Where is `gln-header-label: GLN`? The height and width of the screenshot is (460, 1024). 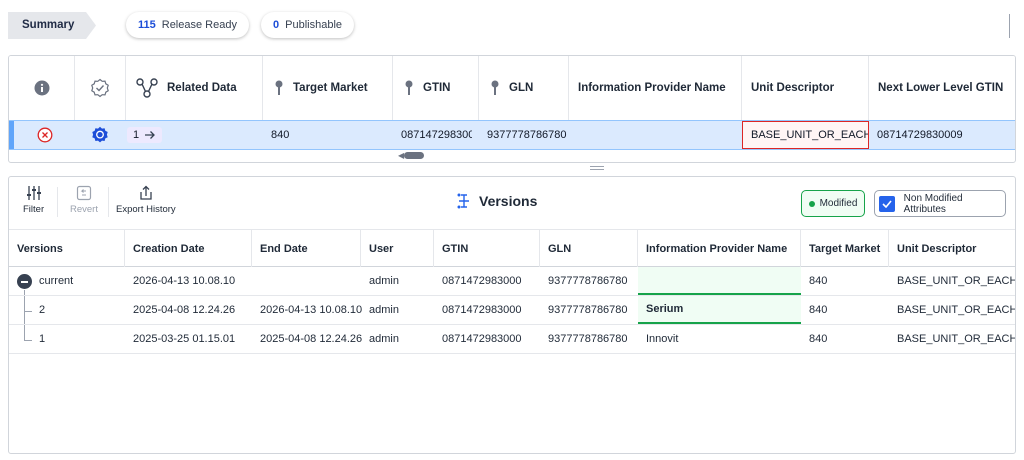
gln-header-label: GLN is located at coordinates (521, 88).